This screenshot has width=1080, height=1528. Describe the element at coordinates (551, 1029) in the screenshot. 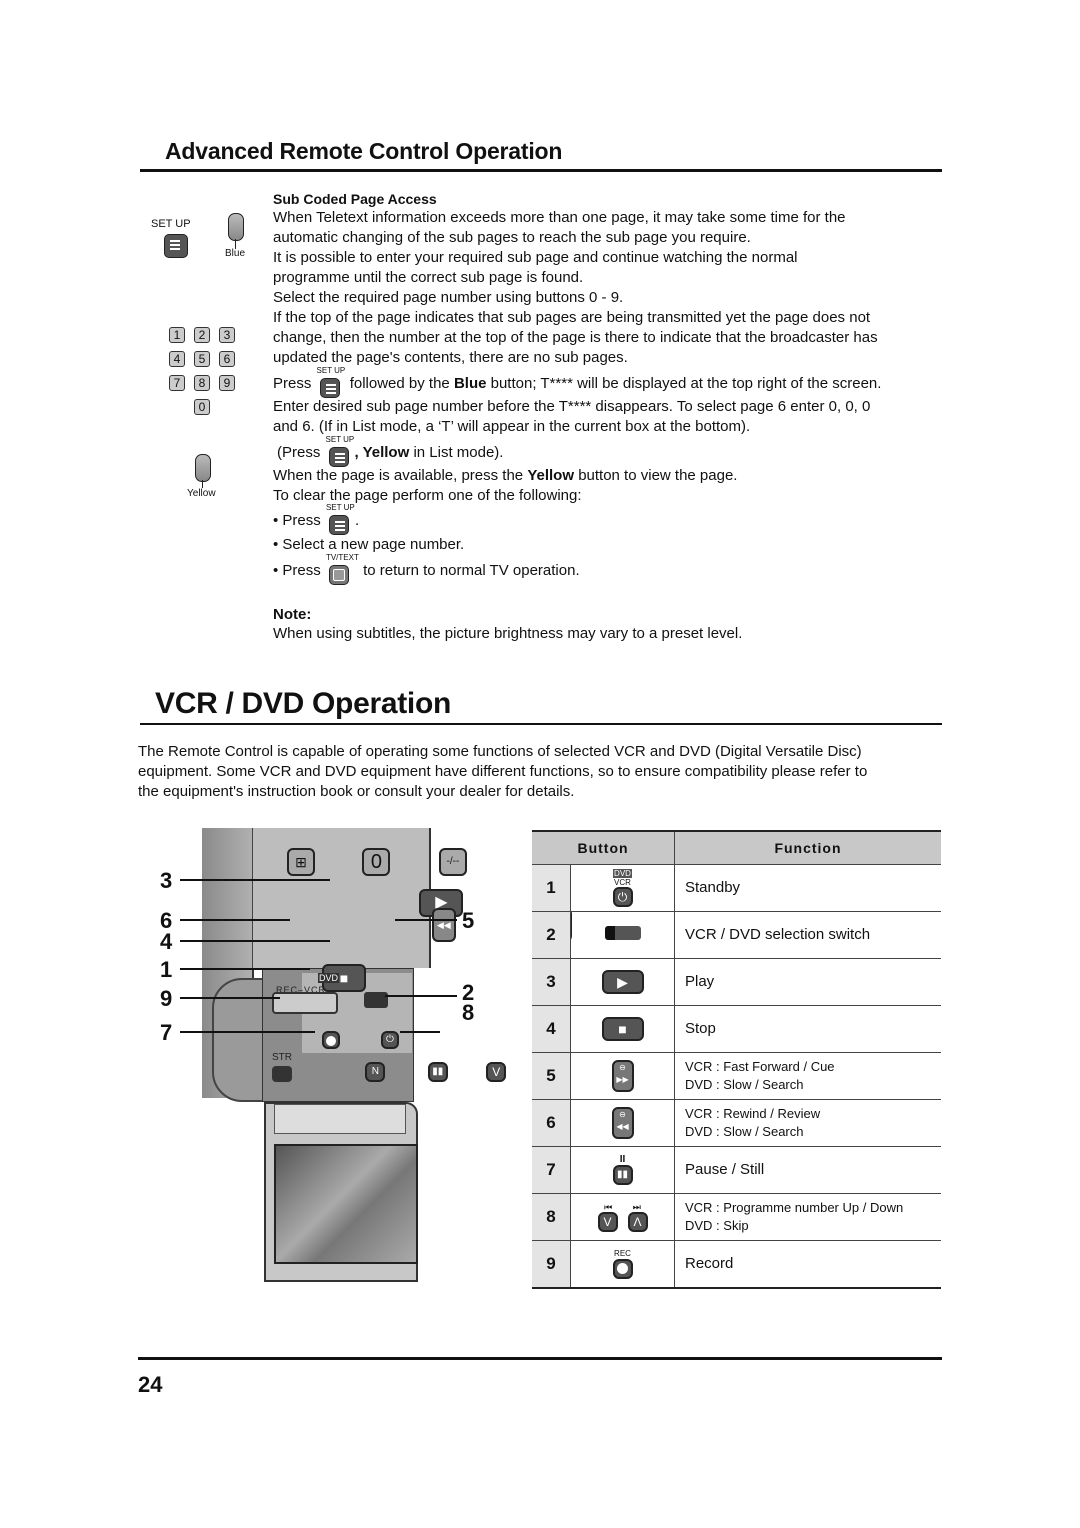

I see `row-number: 4` at that location.